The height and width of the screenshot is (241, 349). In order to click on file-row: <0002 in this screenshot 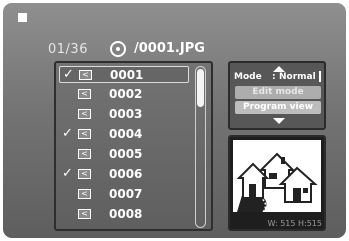, I will do `click(124, 94)`.